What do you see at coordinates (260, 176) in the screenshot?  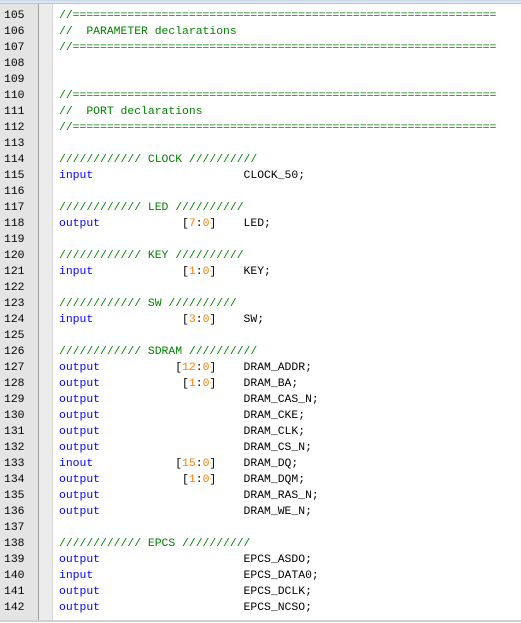 I see `code-line: 115 input CLOCK_50;` at bounding box center [260, 176].